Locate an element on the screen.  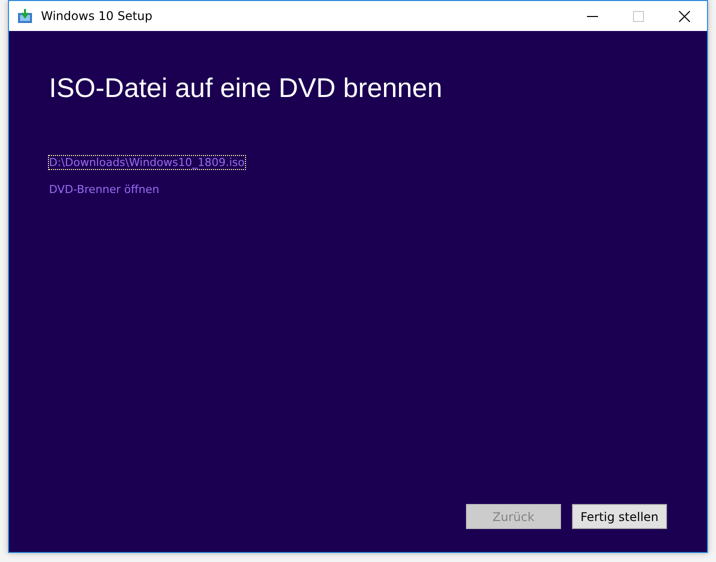
window-title: Windows 10 Setup is located at coordinates (97, 16).